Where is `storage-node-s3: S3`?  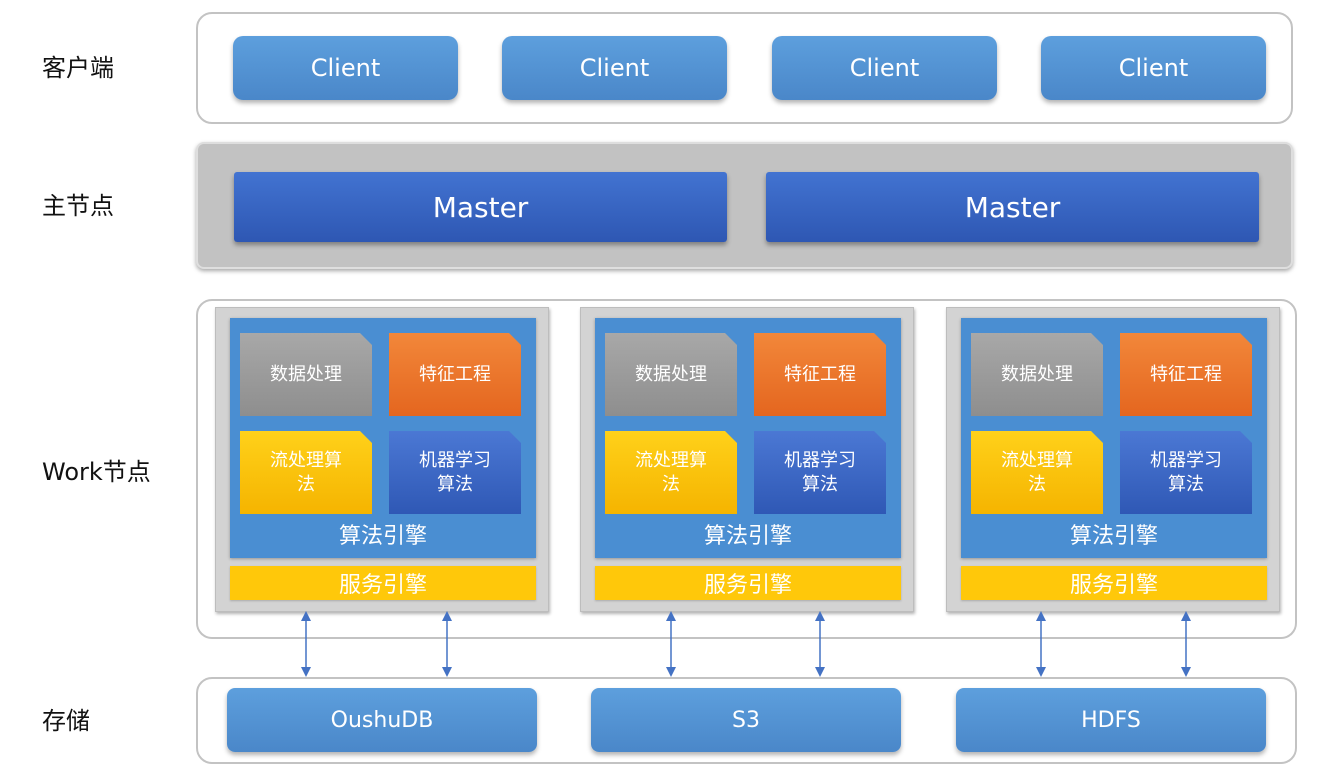
storage-node-s3: S3 is located at coordinates (746, 720).